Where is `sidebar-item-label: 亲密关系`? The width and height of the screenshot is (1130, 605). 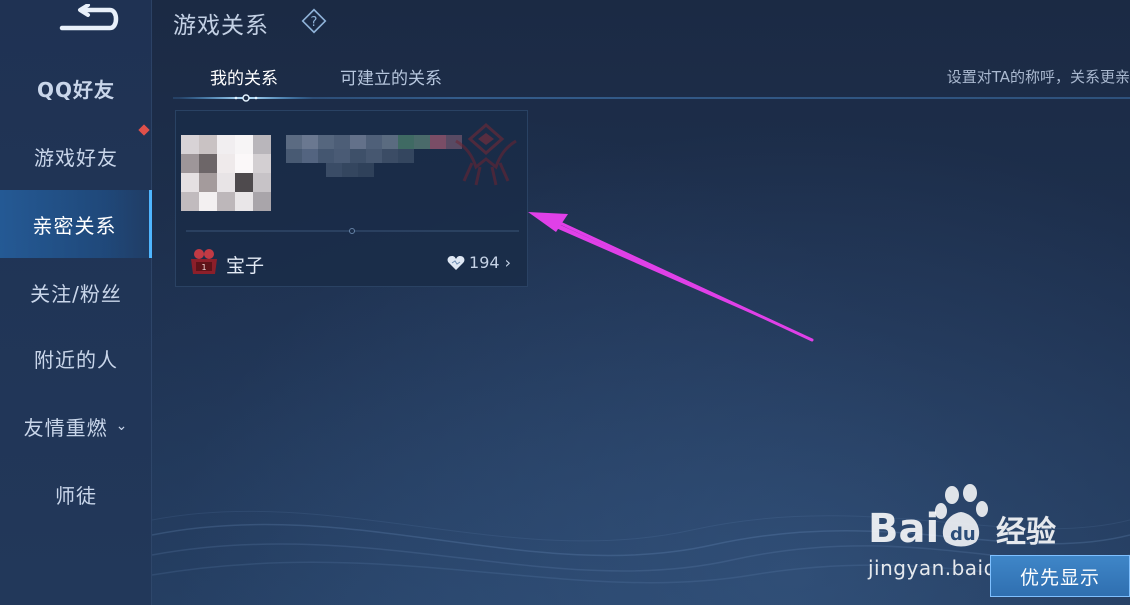 sidebar-item-label: 亲密关系 is located at coordinates (74, 225).